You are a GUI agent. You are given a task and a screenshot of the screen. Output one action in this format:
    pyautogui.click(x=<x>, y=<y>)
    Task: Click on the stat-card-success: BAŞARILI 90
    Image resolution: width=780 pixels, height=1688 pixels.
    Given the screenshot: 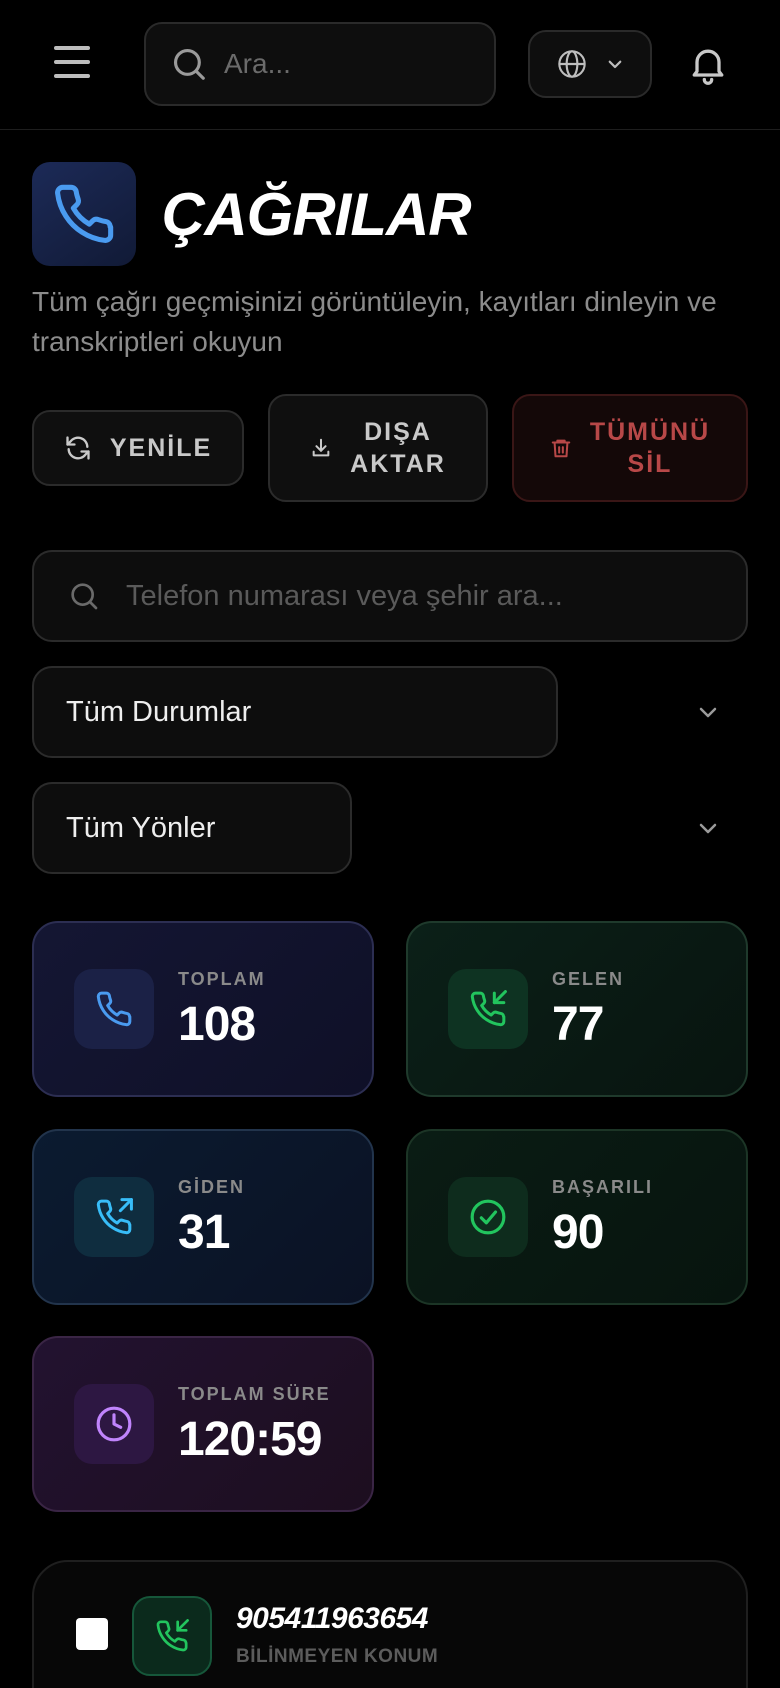 What is the action you would take?
    pyautogui.click(x=577, y=1217)
    